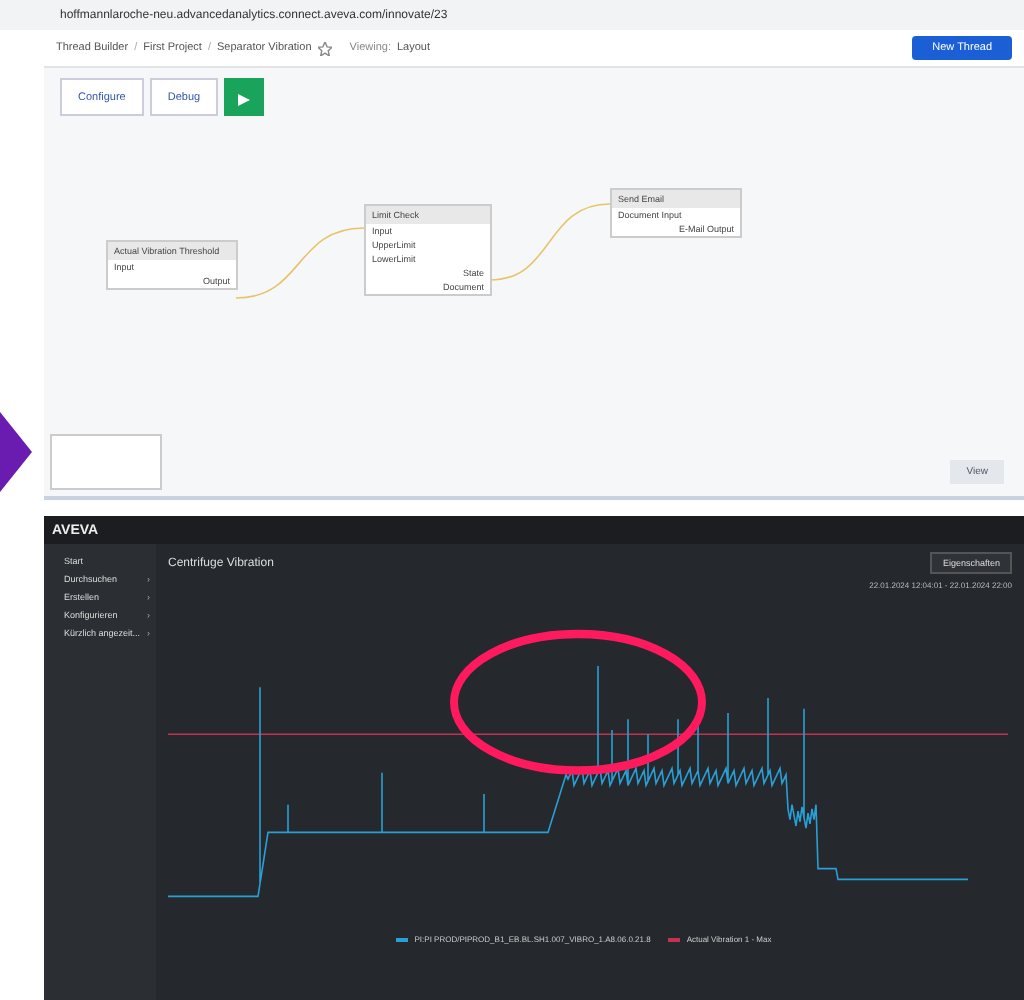 Image resolution: width=1024 pixels, height=1000 pixels. Describe the element at coordinates (324, 48) in the screenshot. I see `star-icon` at that location.